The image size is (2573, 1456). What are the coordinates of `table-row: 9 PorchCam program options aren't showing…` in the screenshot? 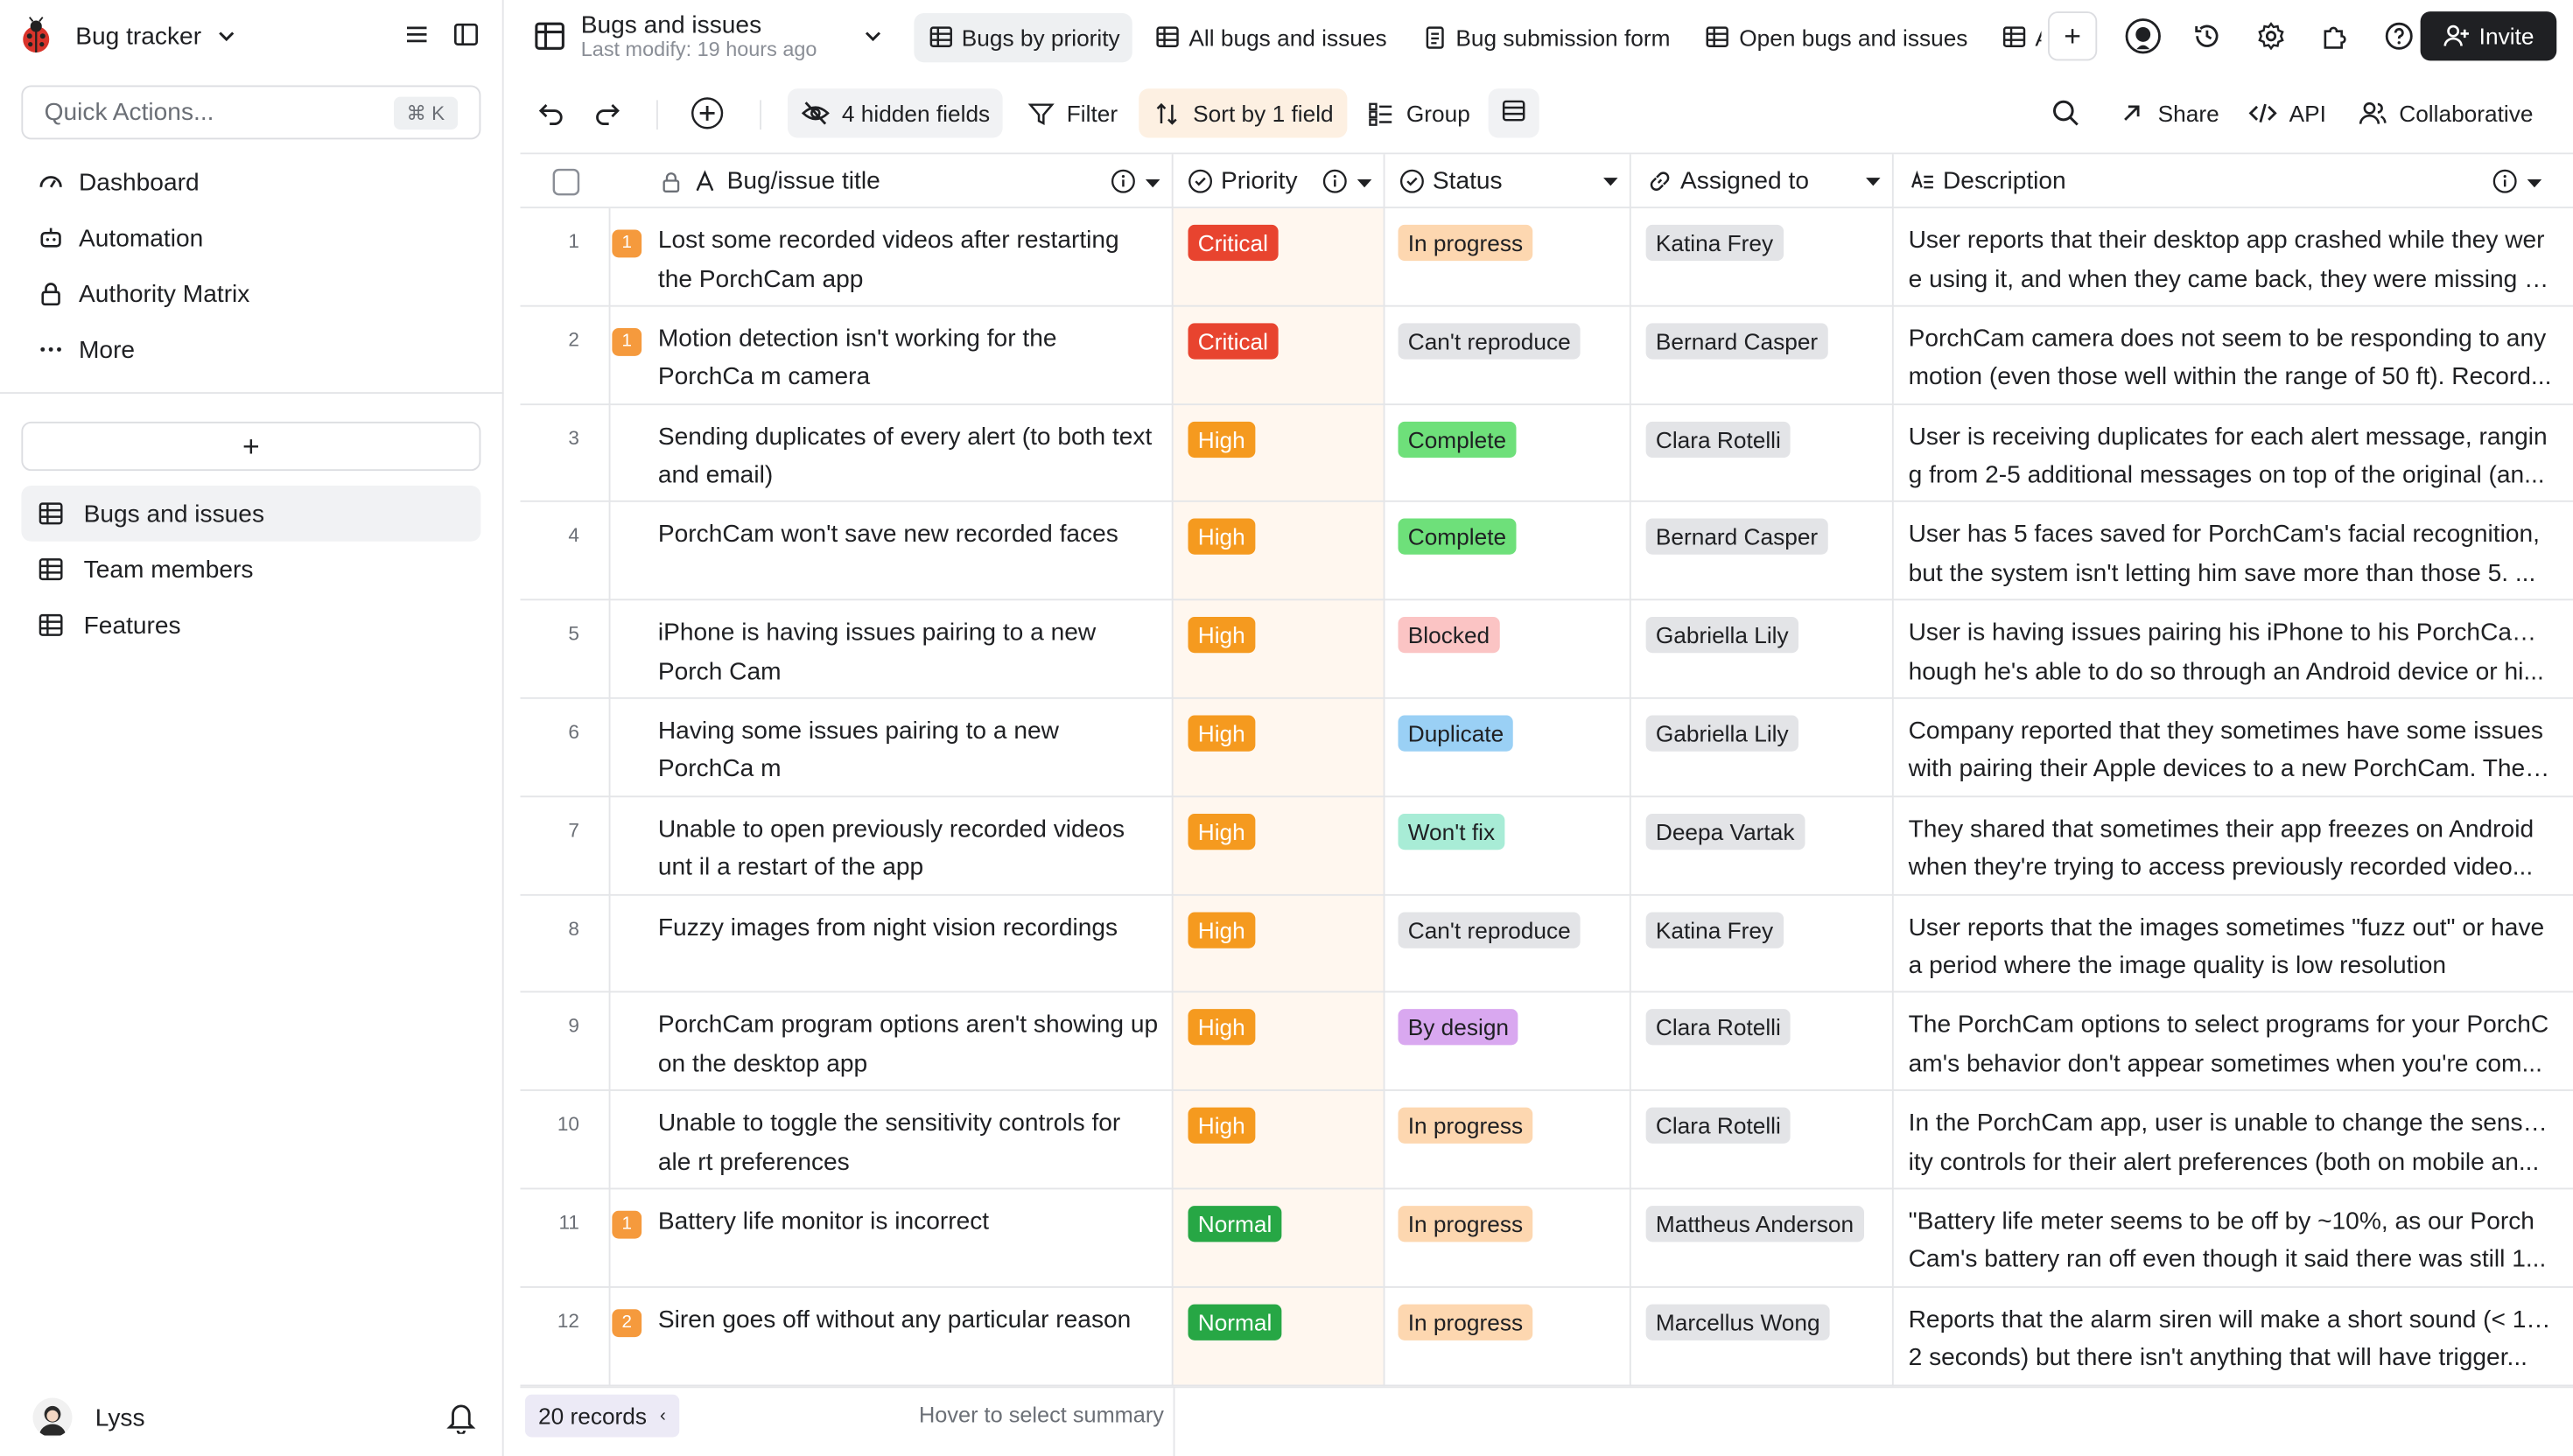 It's located at (1546, 1042).